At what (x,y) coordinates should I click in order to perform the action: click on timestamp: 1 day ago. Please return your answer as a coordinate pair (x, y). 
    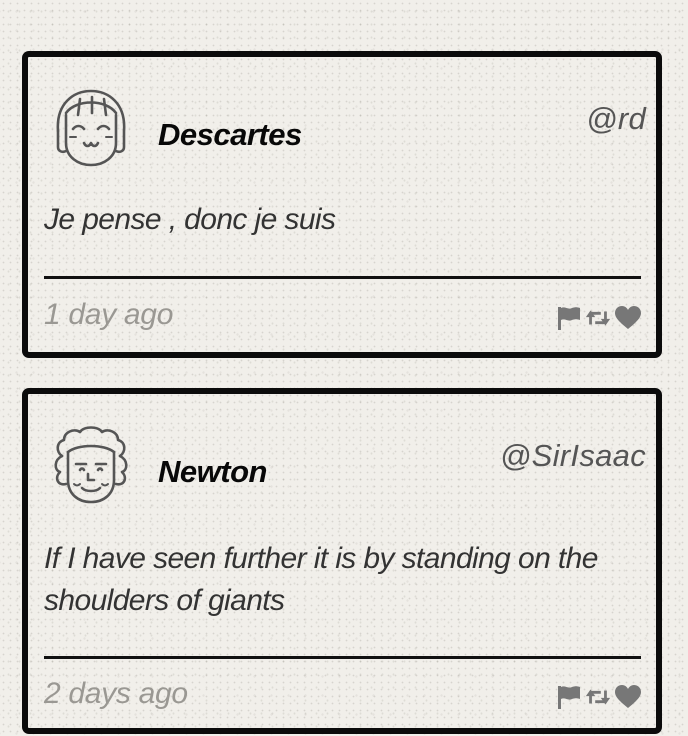
    Looking at the image, I should click on (109, 314).